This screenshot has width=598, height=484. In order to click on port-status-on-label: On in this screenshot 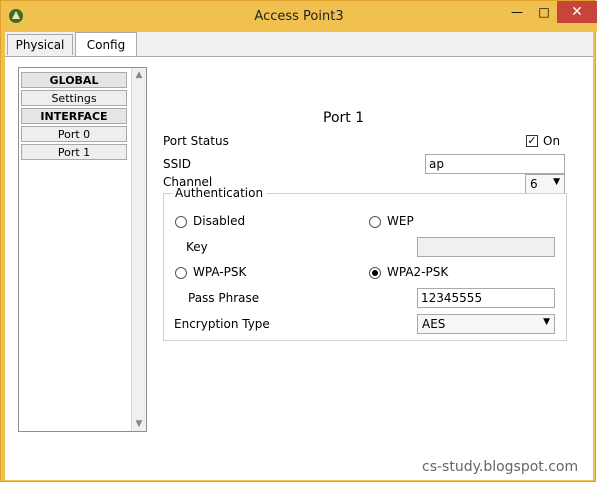, I will do `click(552, 141)`.